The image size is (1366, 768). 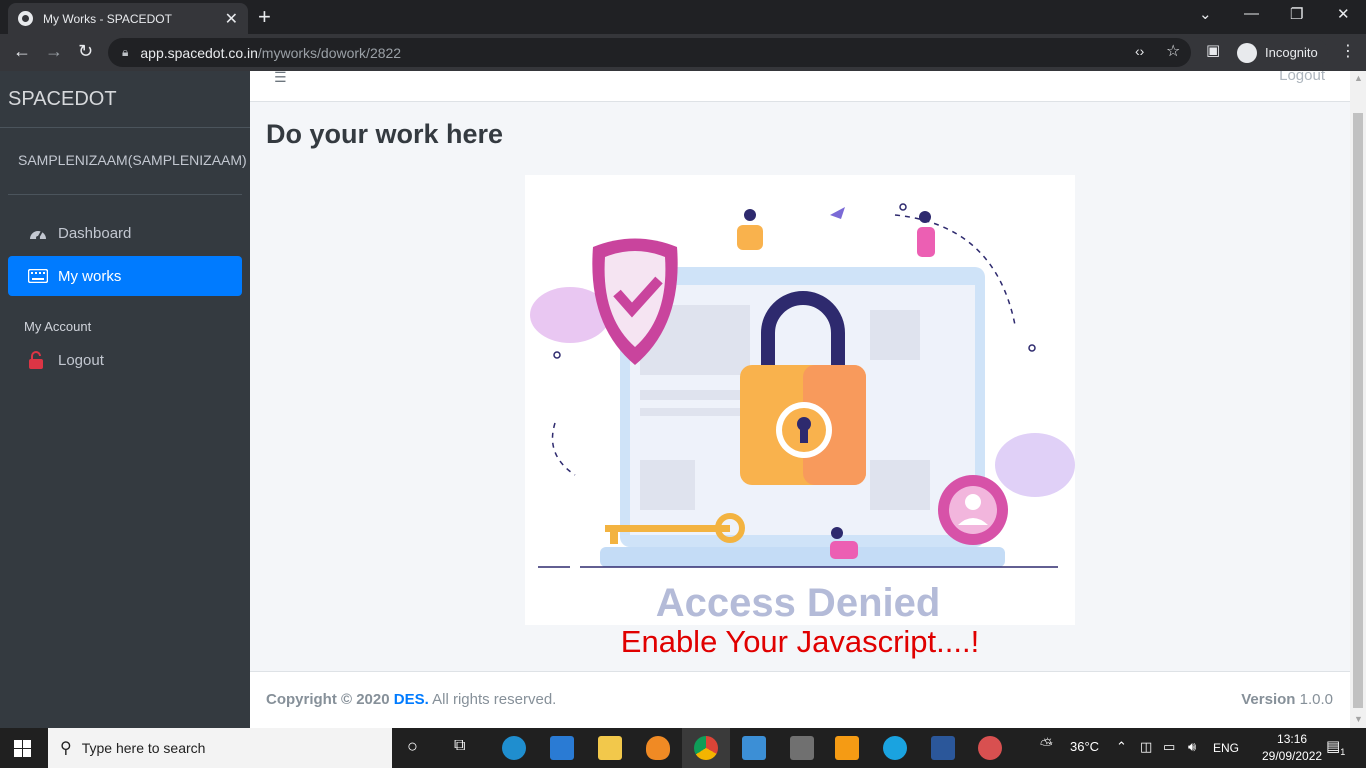 What do you see at coordinates (1169, 747) in the screenshot?
I see `network-icon: ▭` at bounding box center [1169, 747].